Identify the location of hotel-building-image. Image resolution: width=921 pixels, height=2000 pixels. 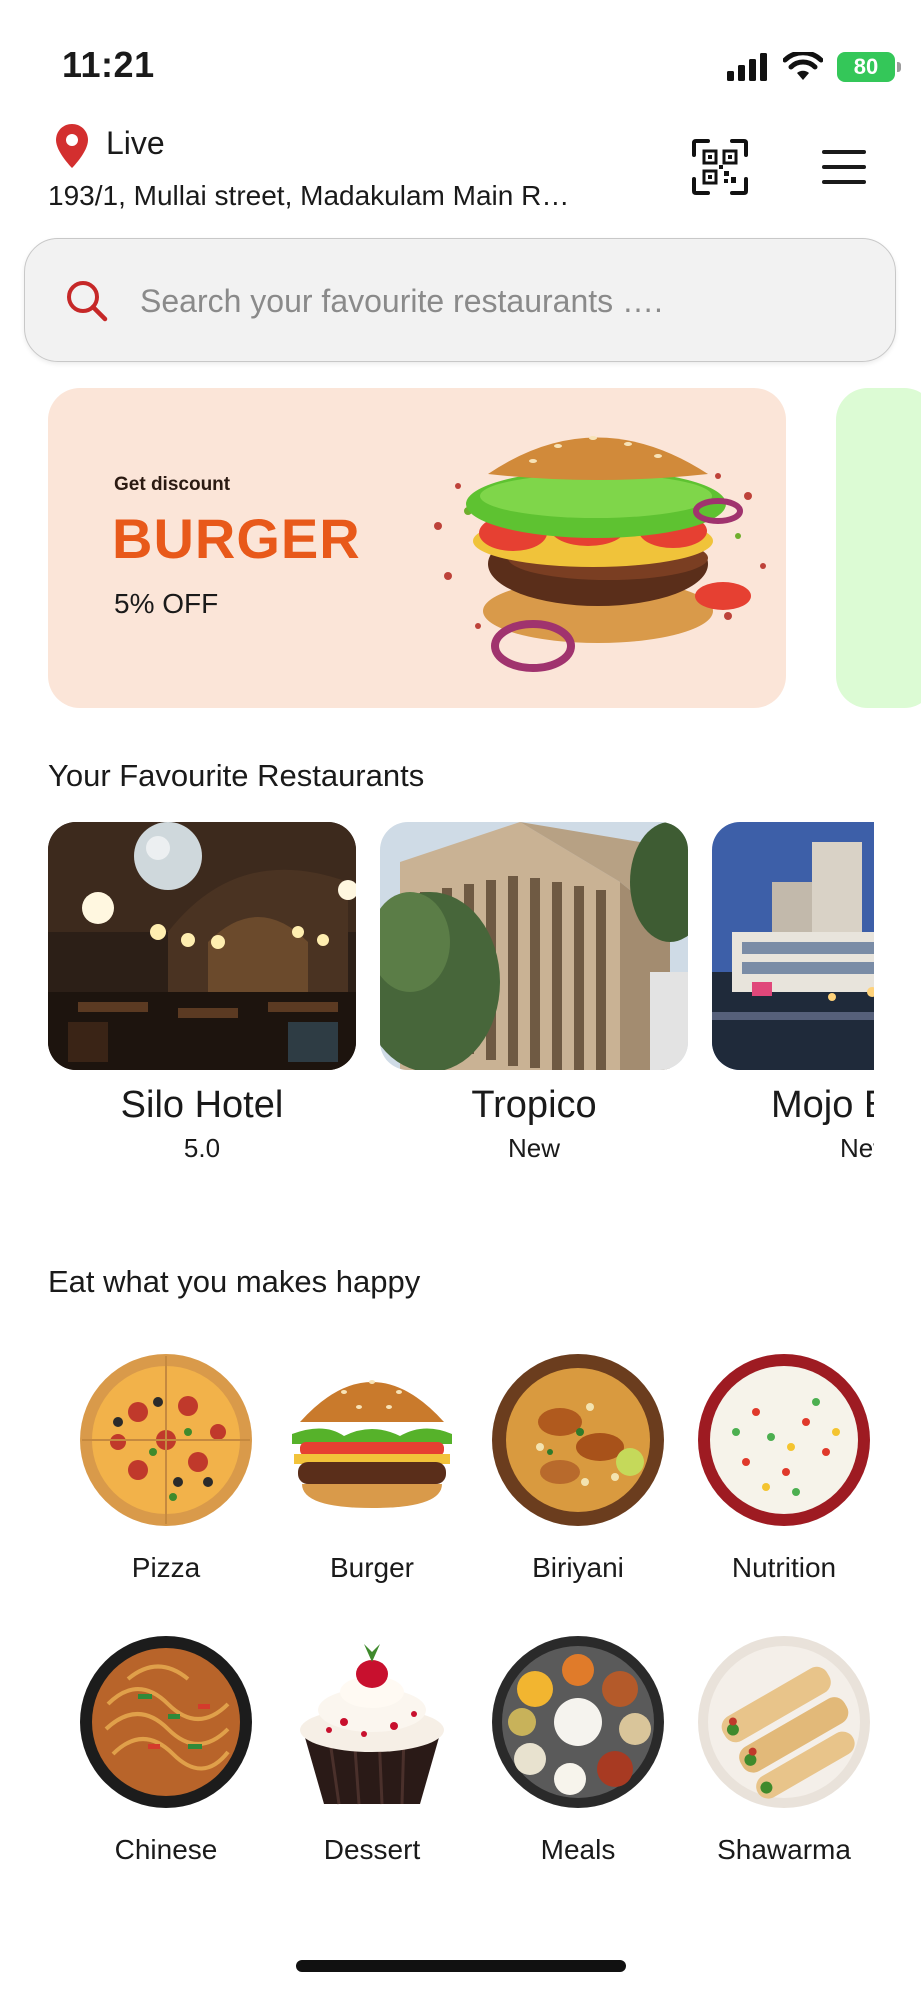
(534, 946).